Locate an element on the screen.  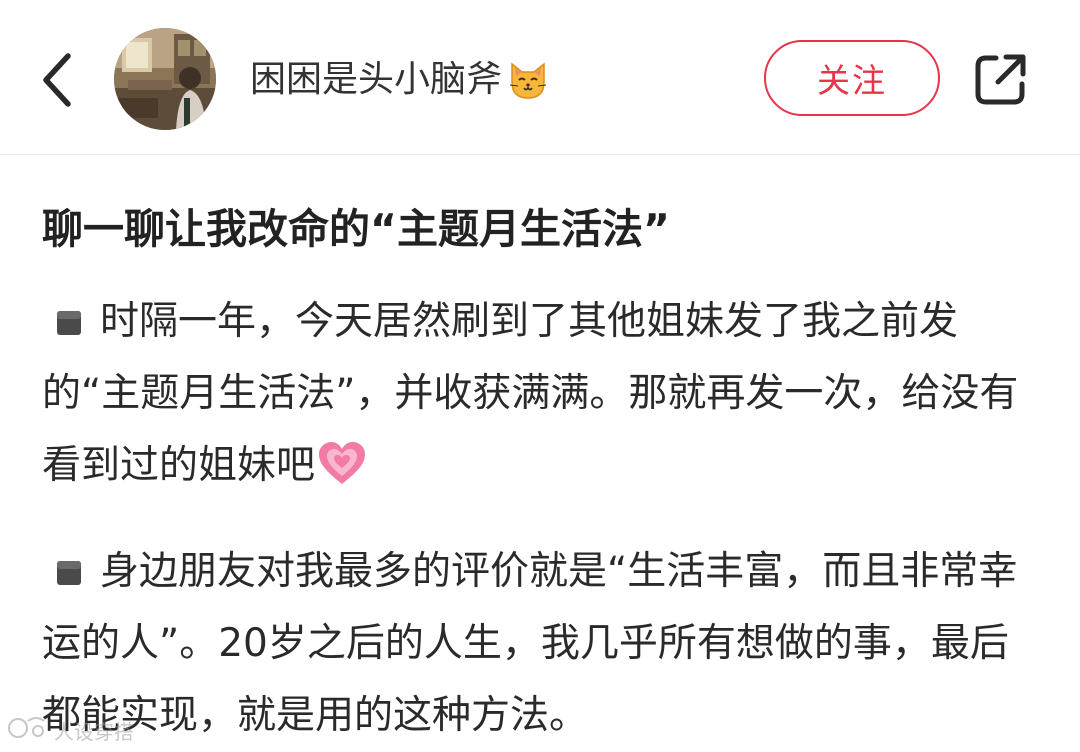
watermark-logo-icon is located at coordinates (28, 730).